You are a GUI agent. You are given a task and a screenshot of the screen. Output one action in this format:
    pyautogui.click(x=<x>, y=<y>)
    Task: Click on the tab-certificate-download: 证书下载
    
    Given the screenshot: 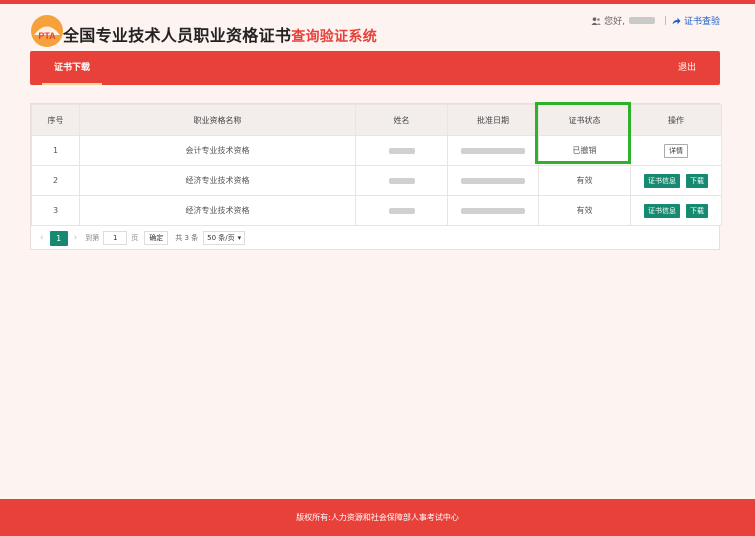 What is the action you would take?
    pyautogui.click(x=72, y=68)
    